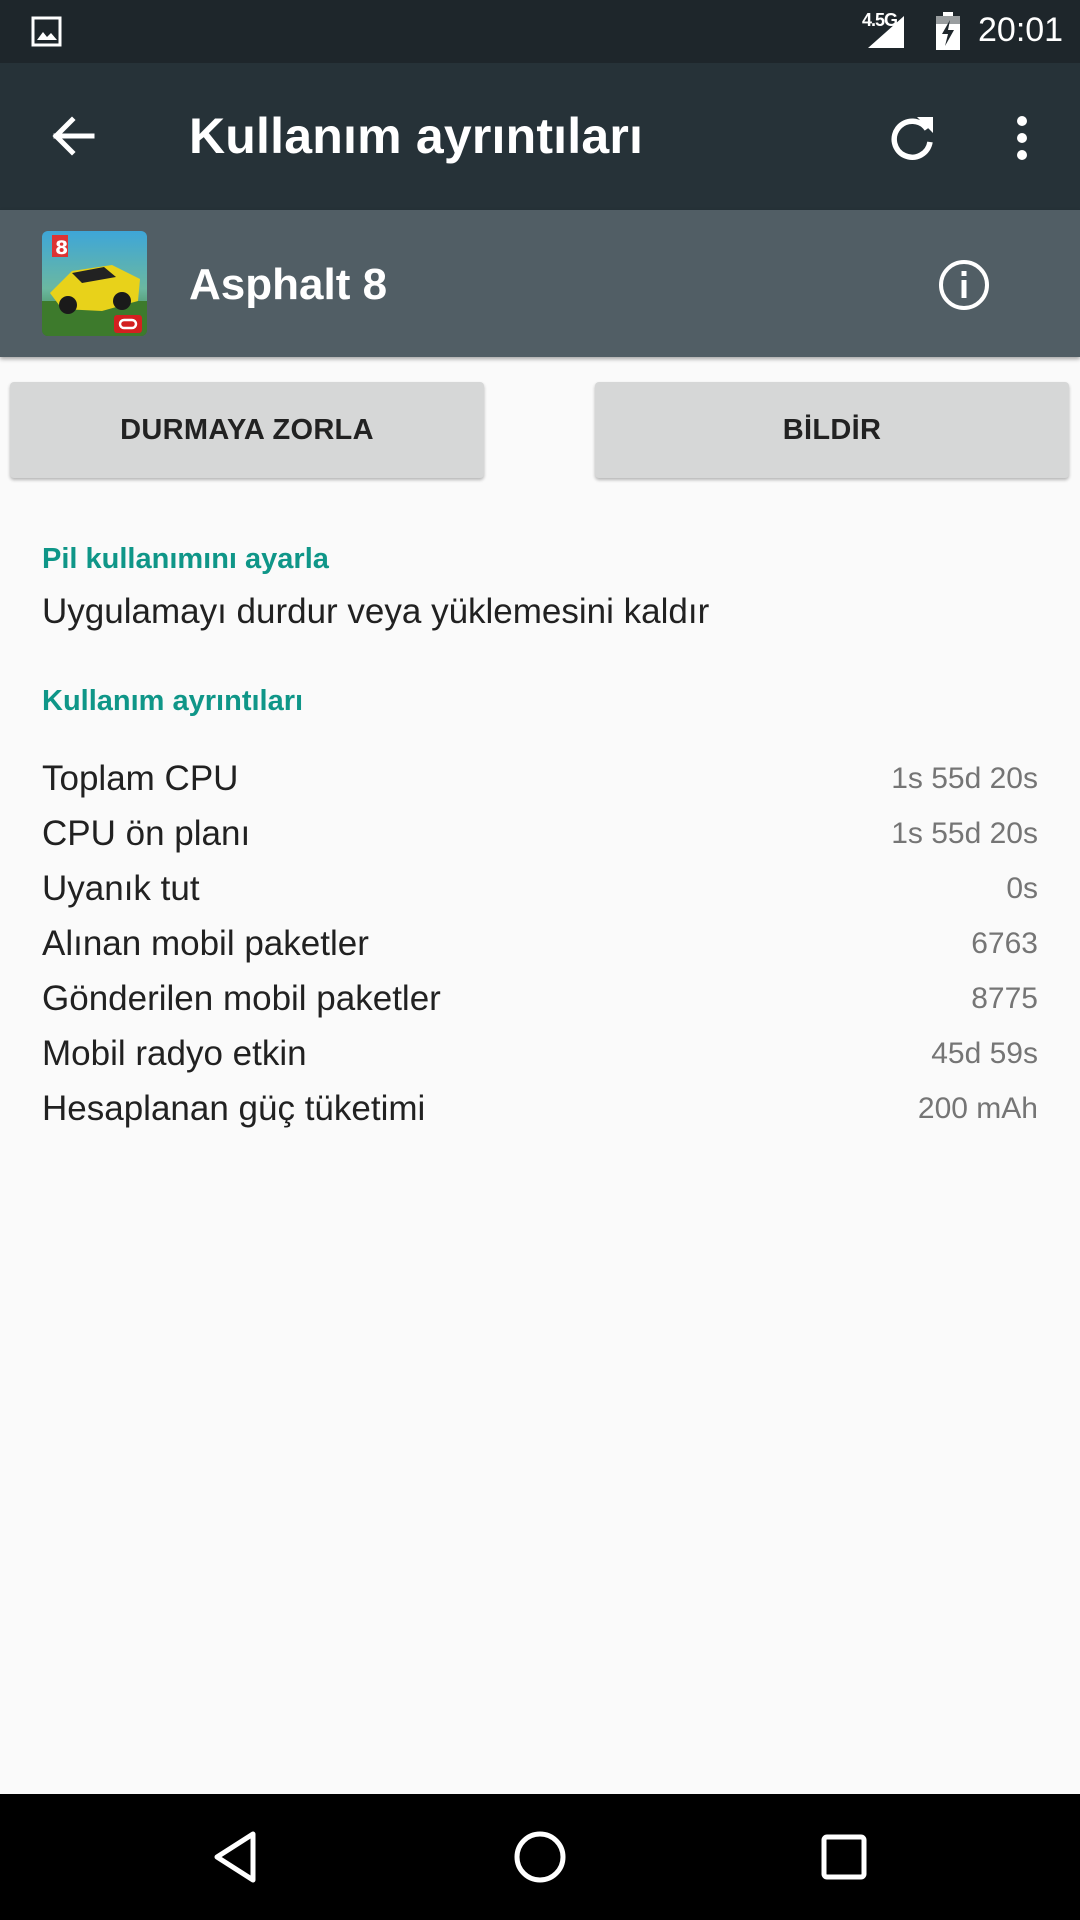 The height and width of the screenshot is (1920, 1080). Describe the element at coordinates (61, 248) in the screenshot. I see `svg-text: 8` at that location.